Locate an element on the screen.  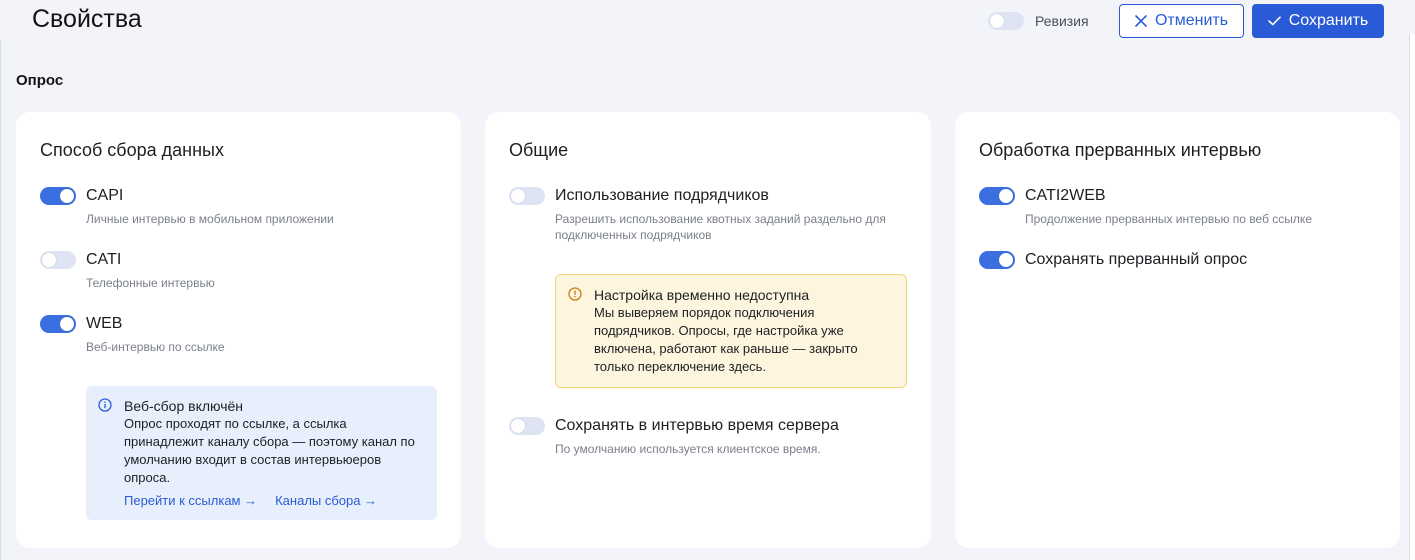
warning-note-title: Настройка временно недоступна is located at coordinates (702, 295).